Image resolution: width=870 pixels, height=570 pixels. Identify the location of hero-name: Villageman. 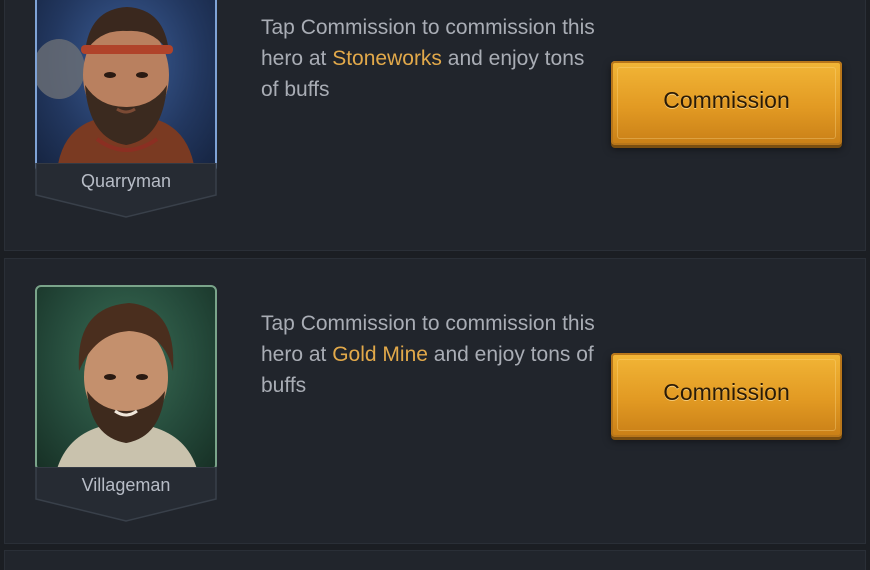
(126, 485).